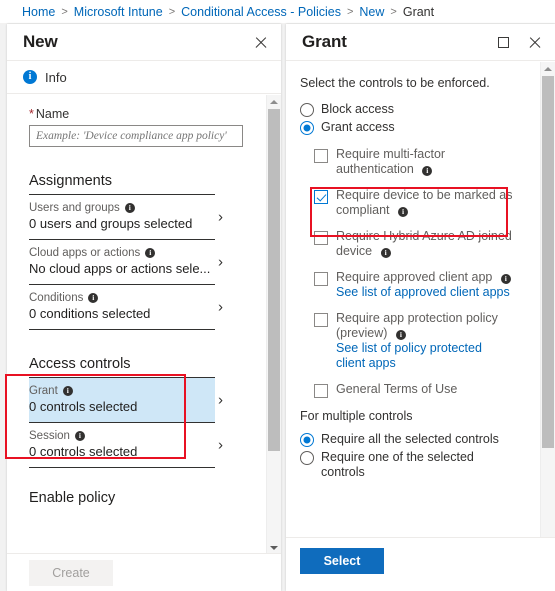 This screenshot has height=591, width=555. I want to click on name-input, so click(136, 136).